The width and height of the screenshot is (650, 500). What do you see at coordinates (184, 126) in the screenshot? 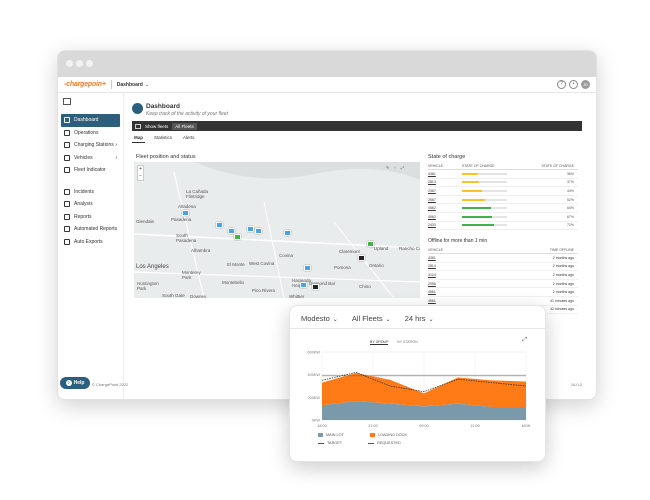
I see `fleet-selected-button: All Fleets` at bounding box center [184, 126].